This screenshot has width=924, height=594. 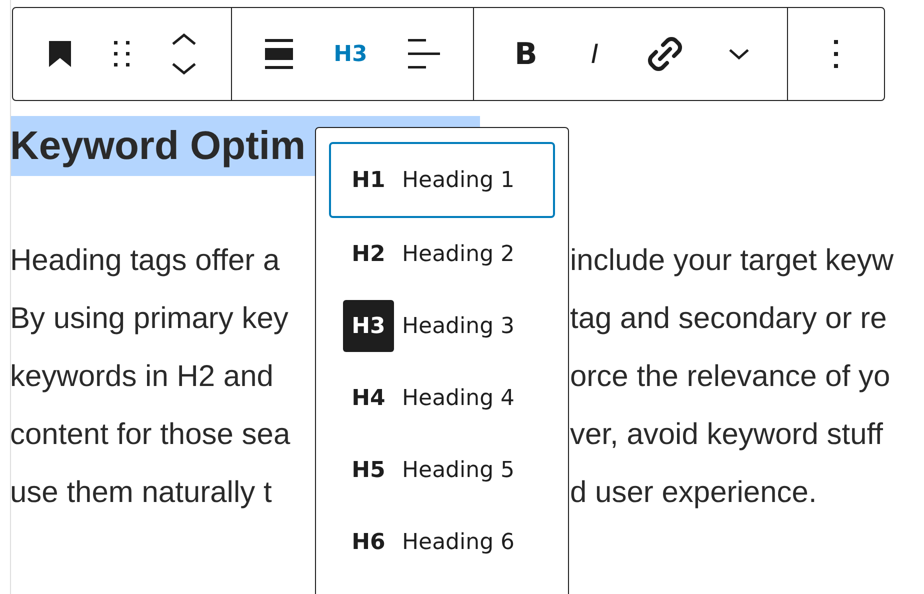 What do you see at coordinates (122, 54) in the screenshot?
I see `drag-handle-icon` at bounding box center [122, 54].